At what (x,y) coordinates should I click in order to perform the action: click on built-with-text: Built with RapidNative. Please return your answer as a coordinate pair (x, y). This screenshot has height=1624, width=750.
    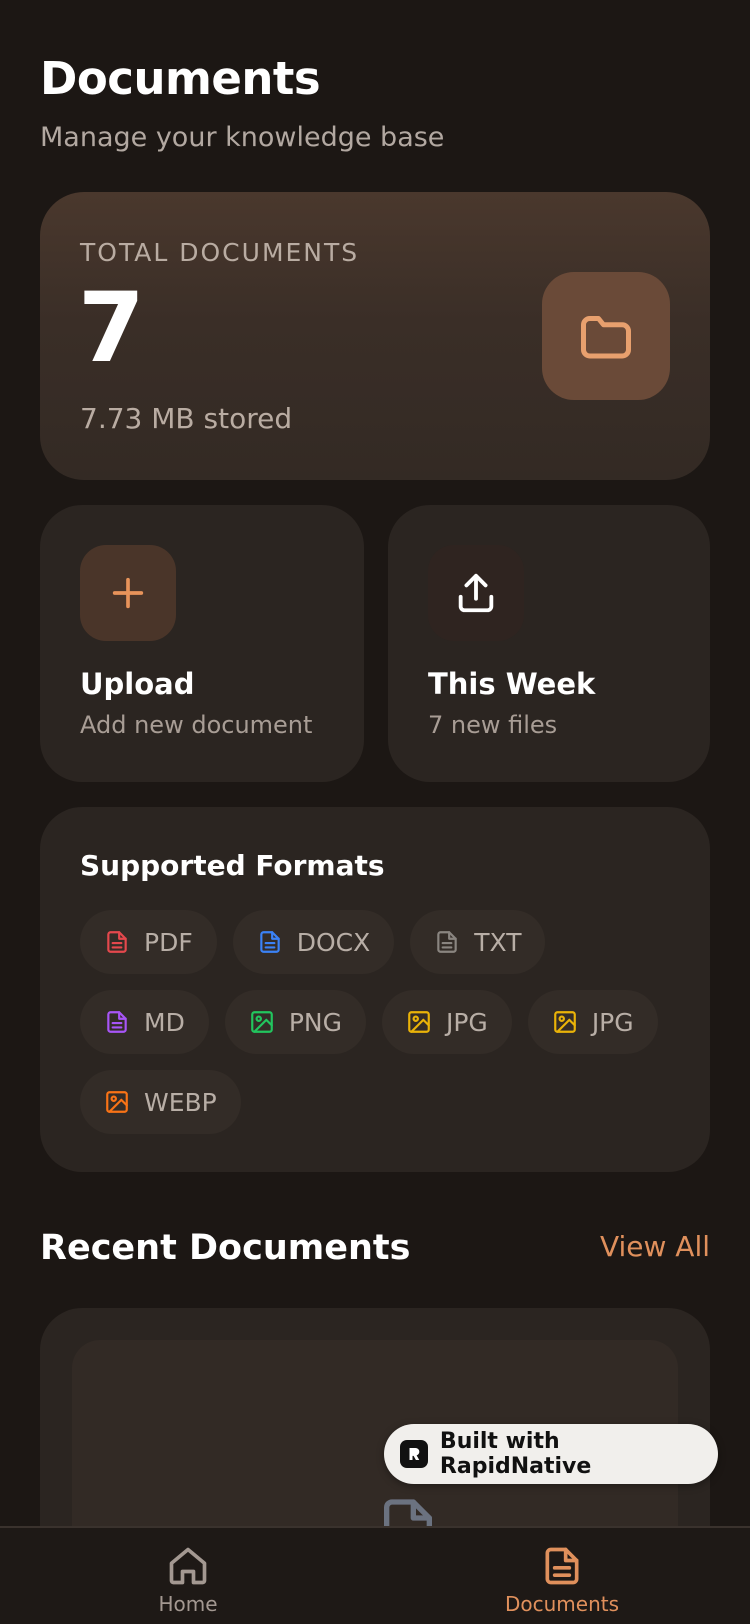
    Looking at the image, I should click on (515, 1454).